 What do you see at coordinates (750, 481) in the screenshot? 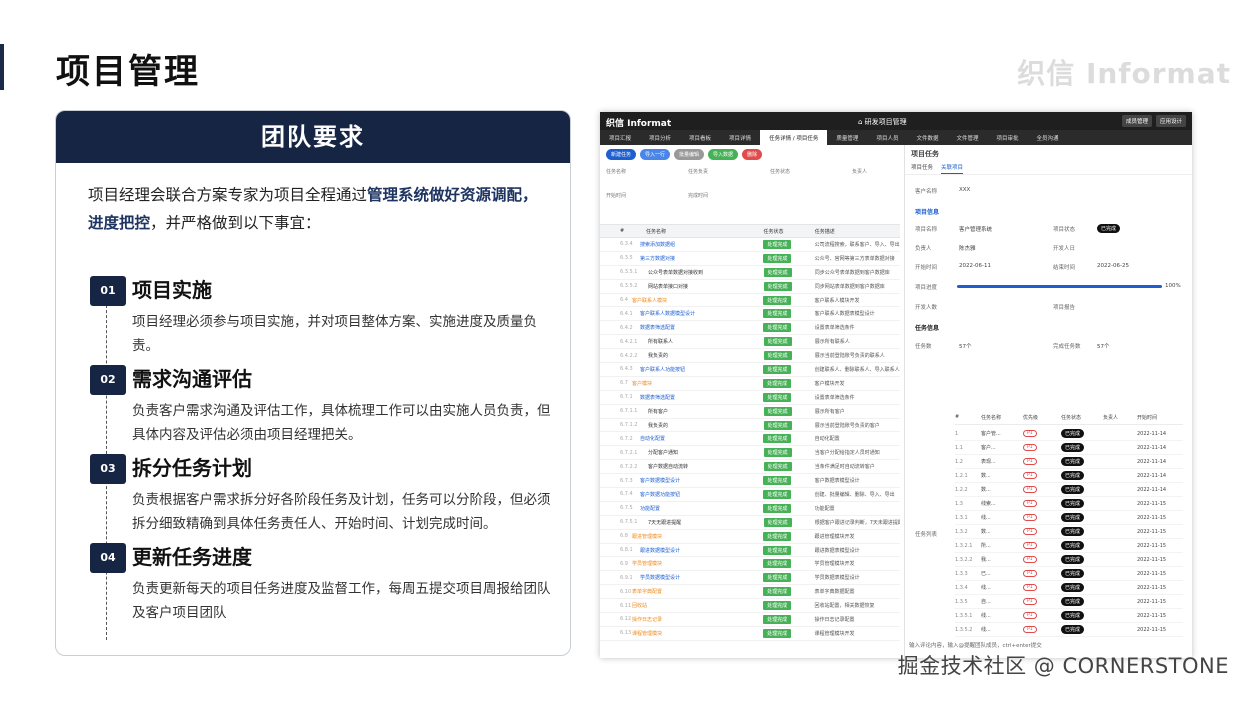
I see `table-row: 6.7.3 客户数据模型设计 处理完成 客户数据表模型设计` at bounding box center [750, 481].